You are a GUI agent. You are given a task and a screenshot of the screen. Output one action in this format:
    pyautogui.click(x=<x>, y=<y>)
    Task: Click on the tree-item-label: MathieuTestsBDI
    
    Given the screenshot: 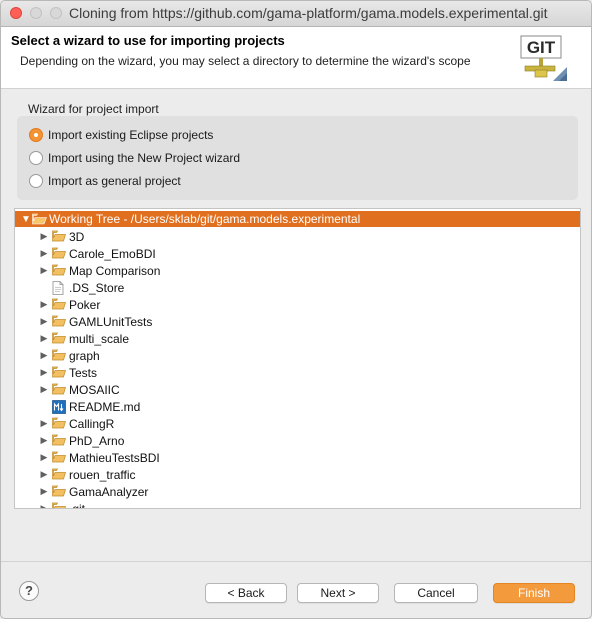 What is the action you would take?
    pyautogui.click(x=114, y=457)
    